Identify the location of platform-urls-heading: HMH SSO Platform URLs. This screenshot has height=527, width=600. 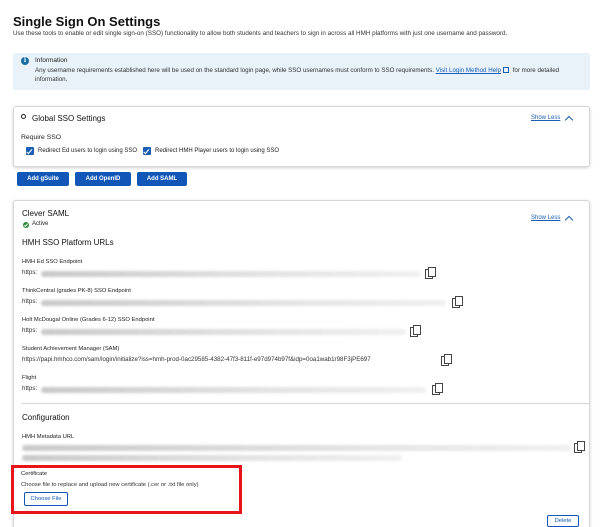
(68, 242).